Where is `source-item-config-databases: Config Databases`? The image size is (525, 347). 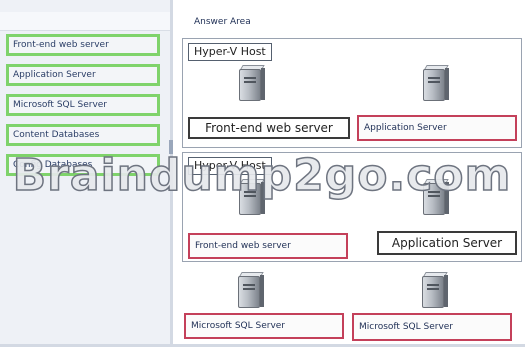 source-item-config-databases: Config Databases is located at coordinates (83, 165).